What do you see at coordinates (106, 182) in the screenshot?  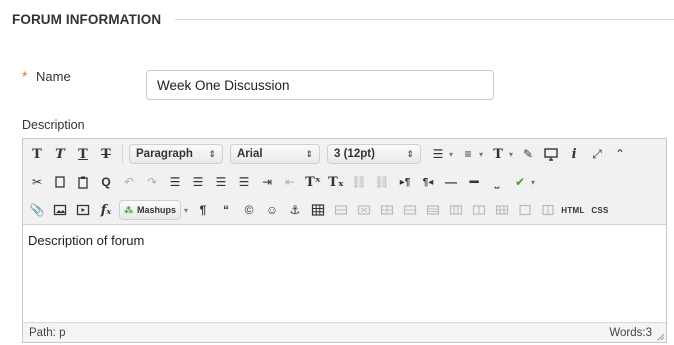 I see `find-icon: Q` at bounding box center [106, 182].